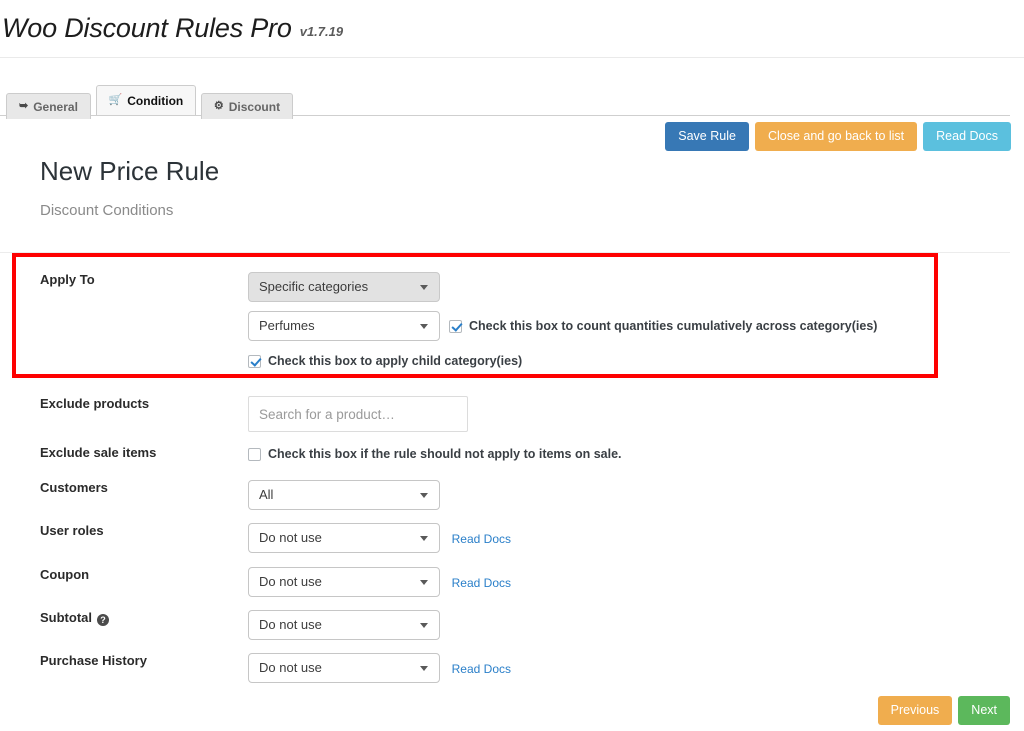 The height and width of the screenshot is (731, 1024). What do you see at coordinates (266, 494) in the screenshot?
I see `customers-value: All` at bounding box center [266, 494].